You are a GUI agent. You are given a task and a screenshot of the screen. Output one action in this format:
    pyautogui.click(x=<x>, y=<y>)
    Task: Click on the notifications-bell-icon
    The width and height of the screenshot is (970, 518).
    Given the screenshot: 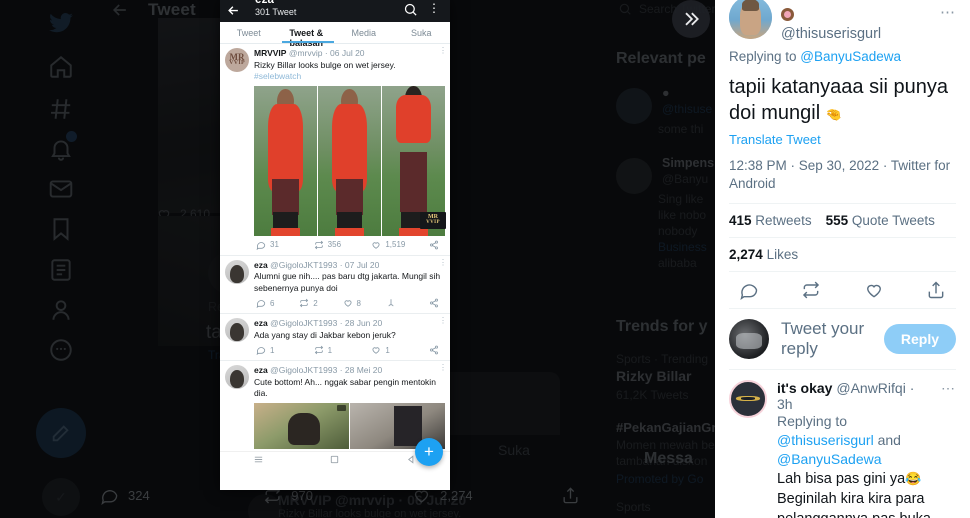 What is the action you would take?
    pyautogui.click(x=61, y=148)
    